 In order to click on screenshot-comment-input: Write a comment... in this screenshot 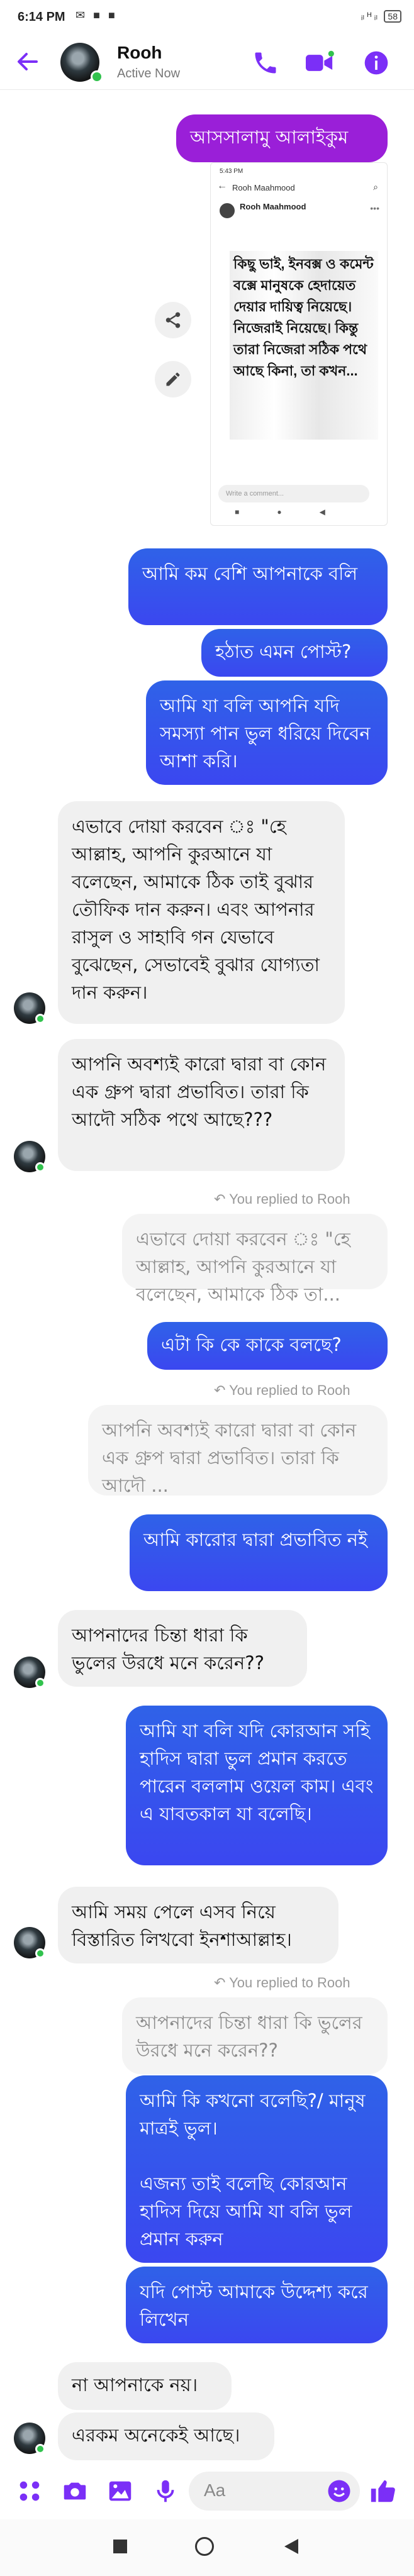, I will do `click(293, 493)`.